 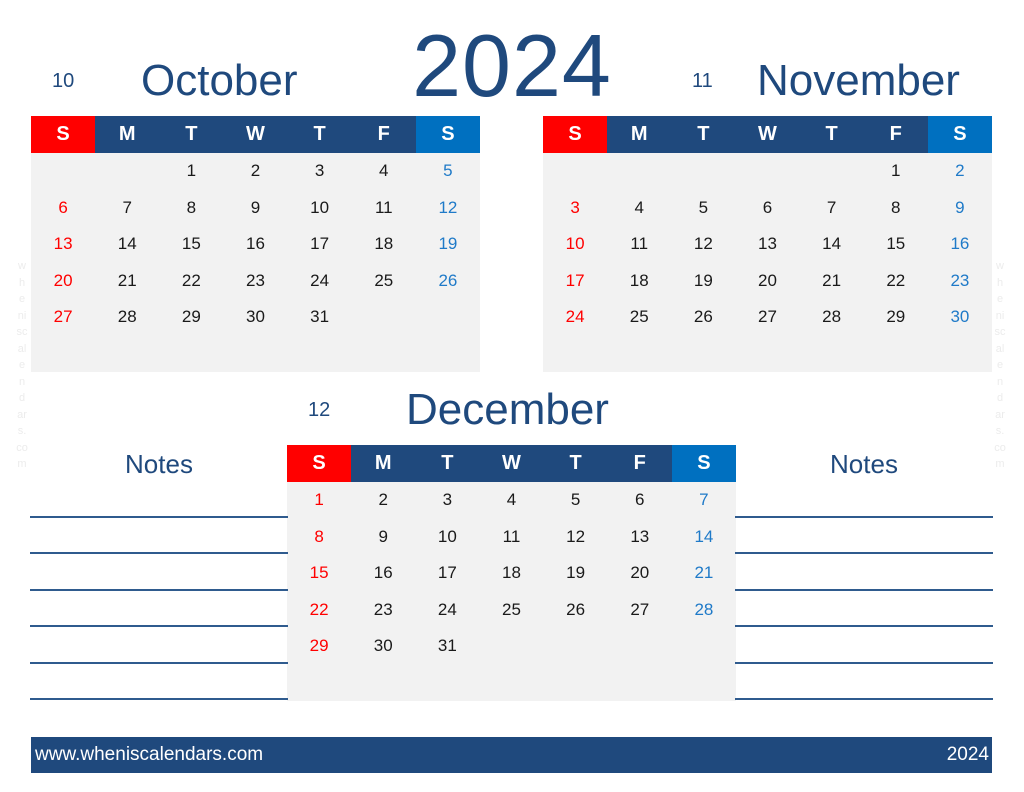 What do you see at coordinates (575, 207) in the screenshot?
I see `day-cell: 3` at bounding box center [575, 207].